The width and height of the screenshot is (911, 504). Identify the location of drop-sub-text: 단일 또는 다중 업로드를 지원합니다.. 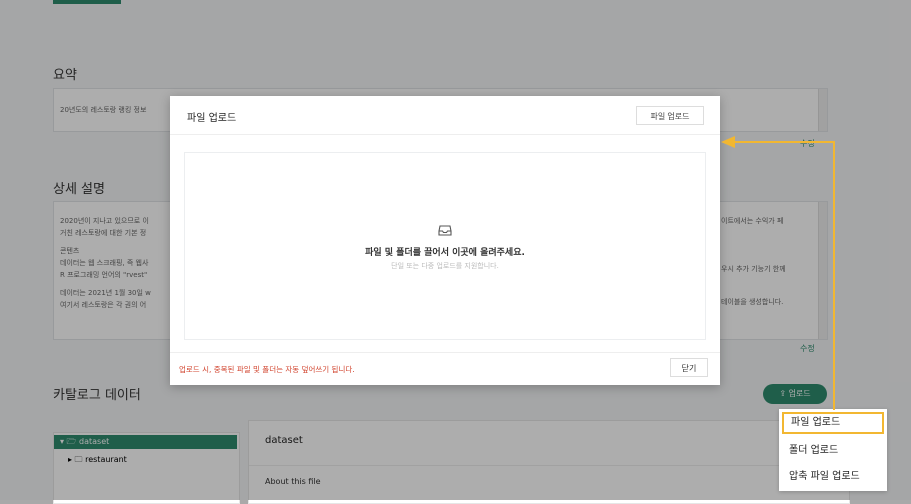
(445, 266).